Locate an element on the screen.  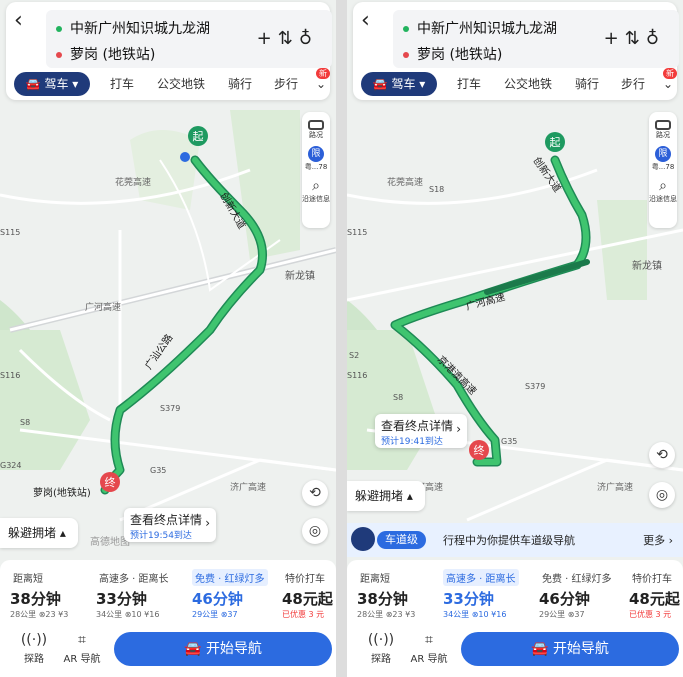
road-s8: S8 is located at coordinates (398, 397).